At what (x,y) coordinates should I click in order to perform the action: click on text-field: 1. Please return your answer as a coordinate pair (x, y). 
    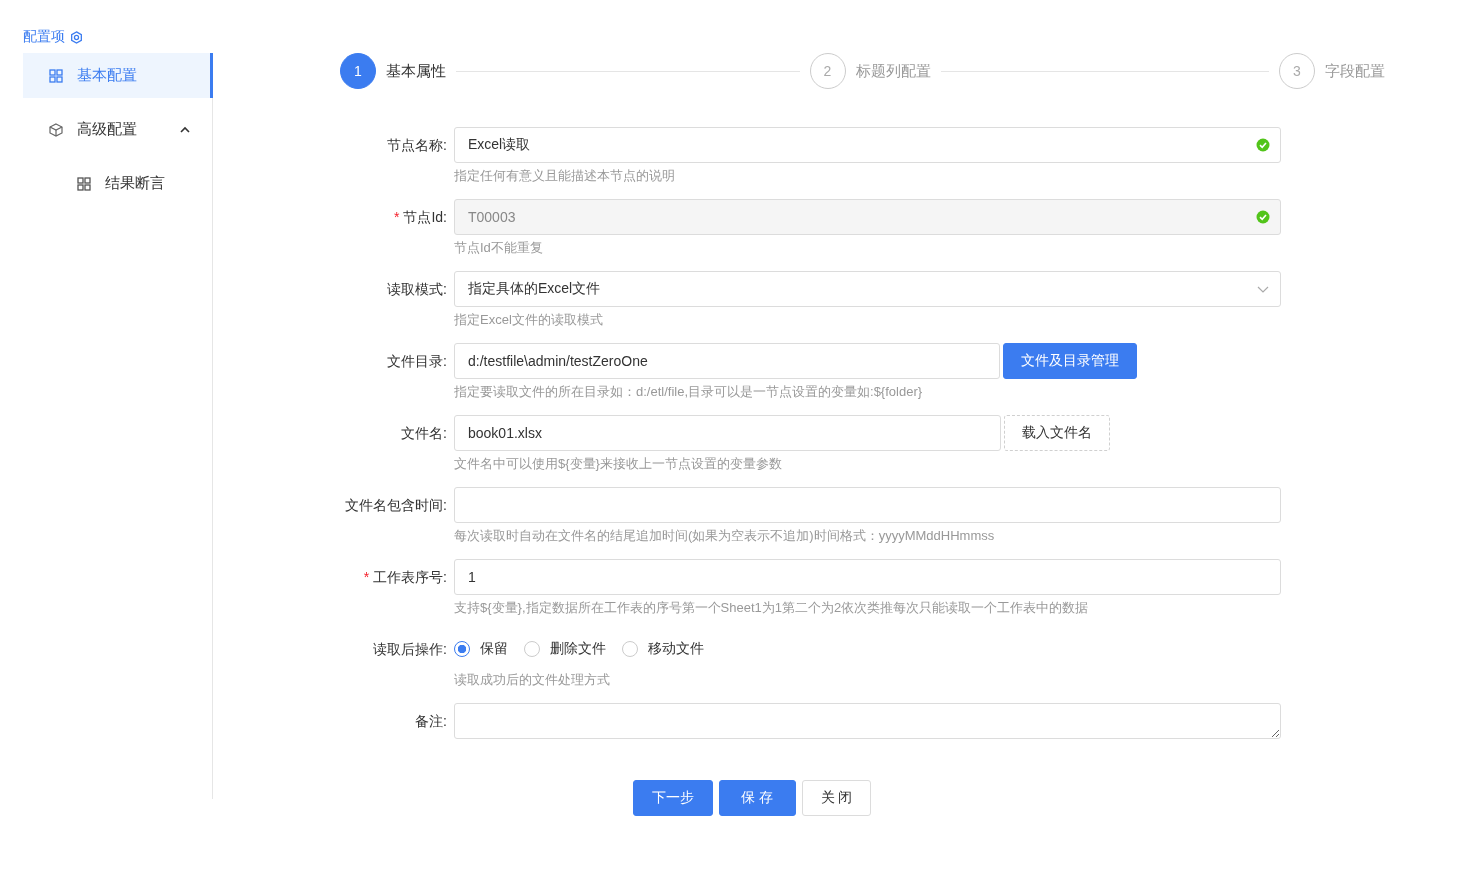
    Looking at the image, I should click on (867, 577).